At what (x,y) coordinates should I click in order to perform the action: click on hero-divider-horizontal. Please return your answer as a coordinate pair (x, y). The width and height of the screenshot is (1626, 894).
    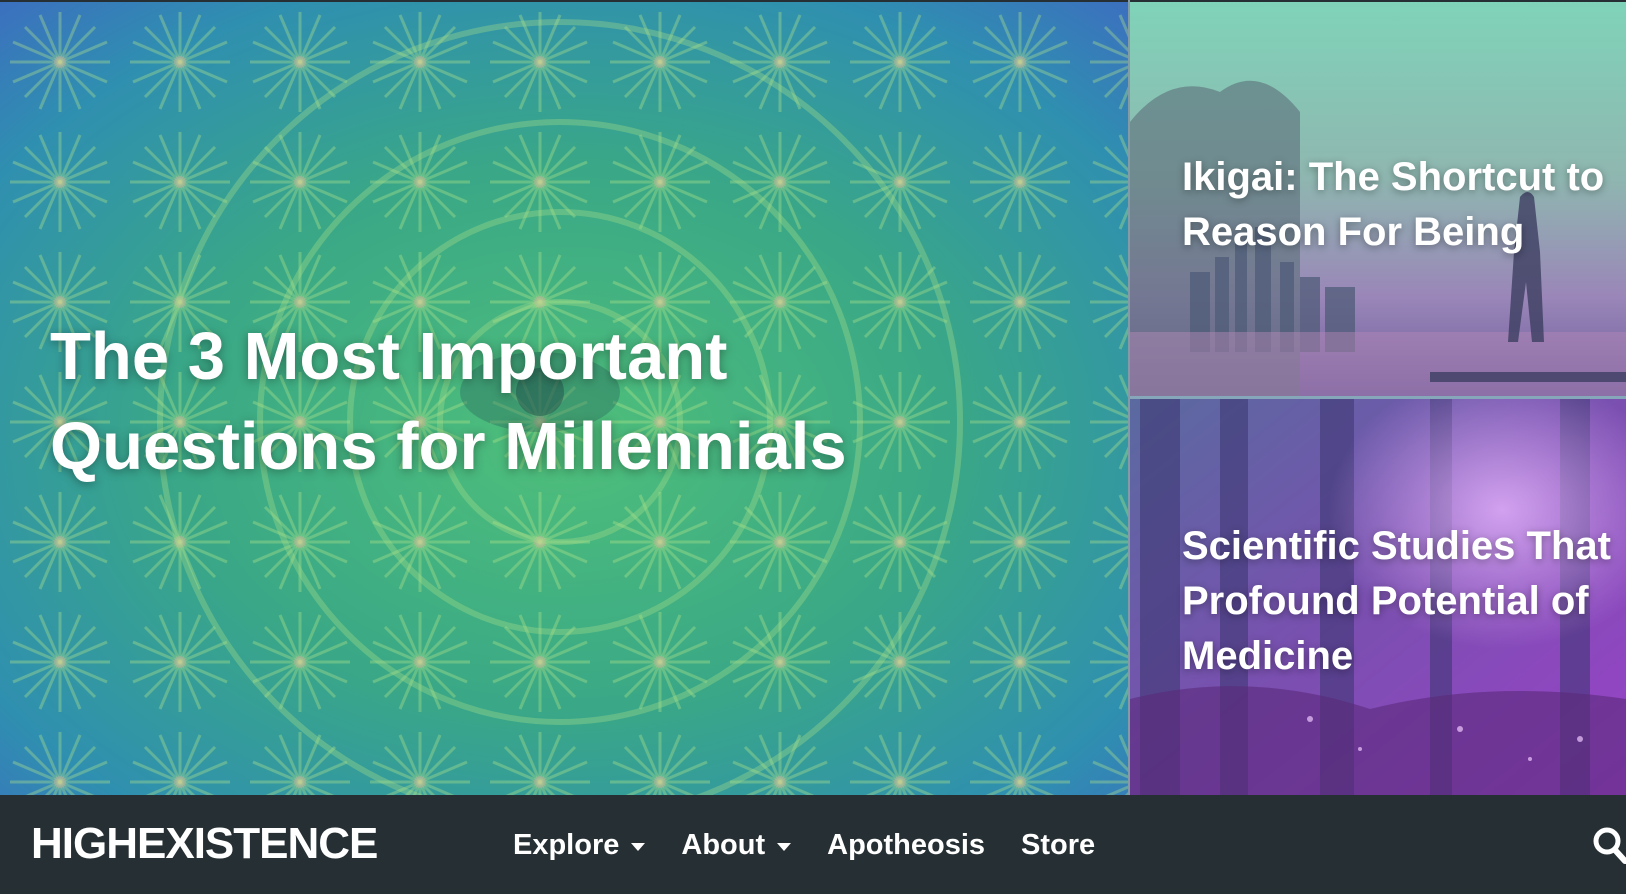
    Looking at the image, I should click on (1378, 397).